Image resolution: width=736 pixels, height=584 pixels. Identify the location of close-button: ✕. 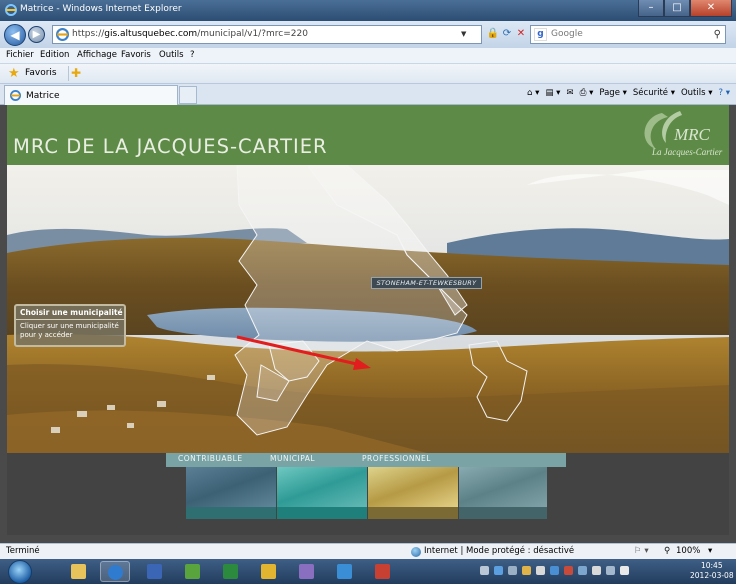
(711, 8).